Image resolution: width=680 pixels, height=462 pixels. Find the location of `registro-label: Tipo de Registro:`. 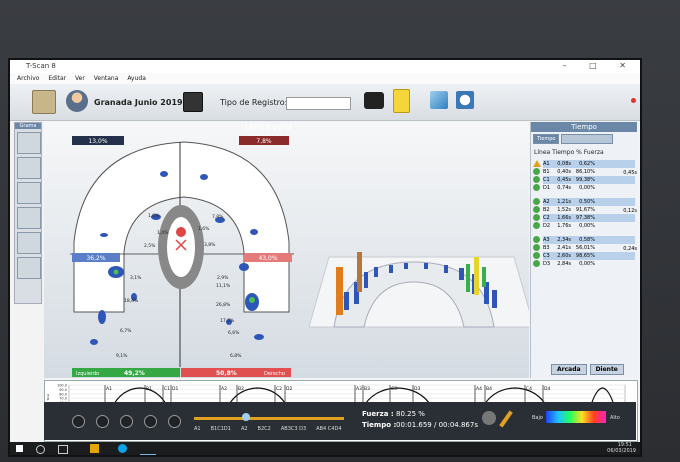

registro-label: Tipo de Registro: is located at coordinates (254, 102).